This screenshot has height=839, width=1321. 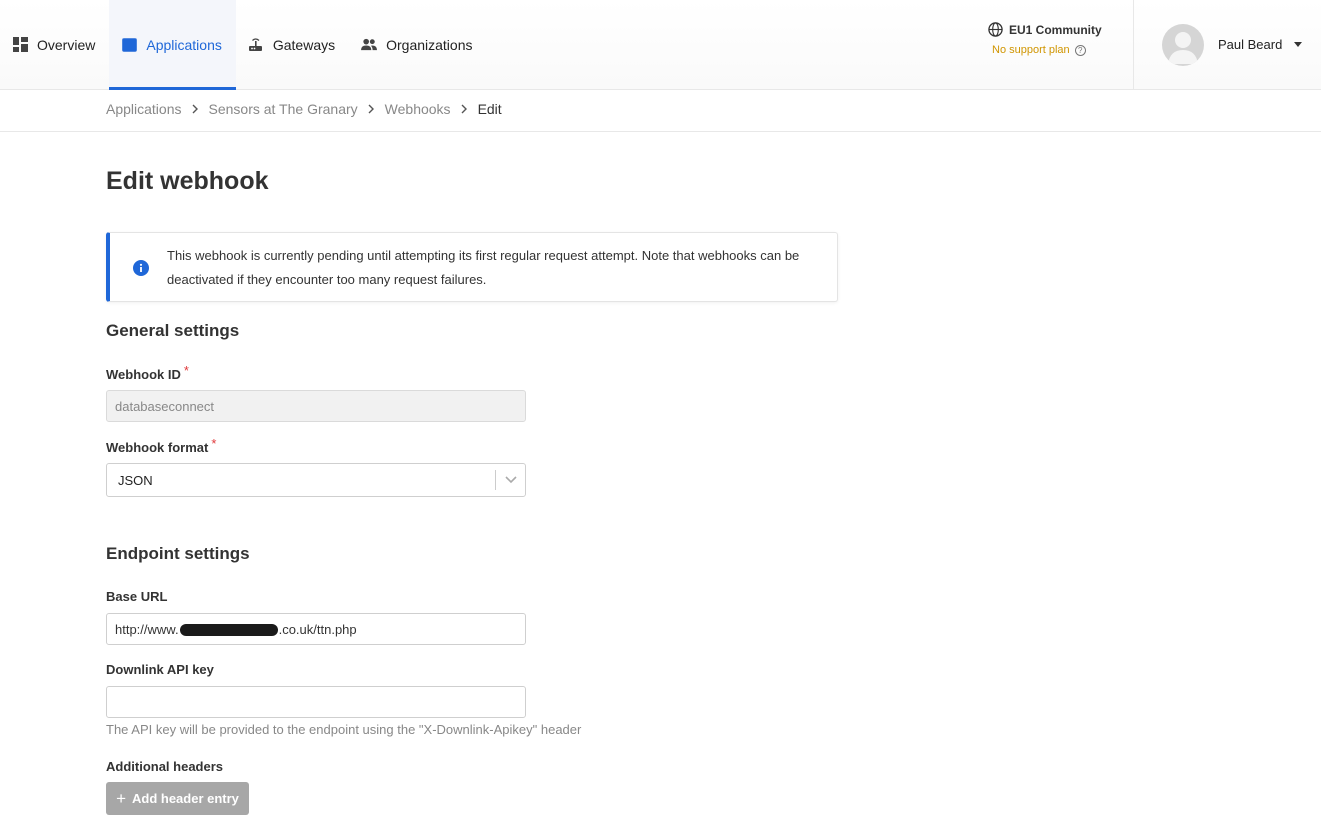 I want to click on caret-down-icon, so click(x=1298, y=44).